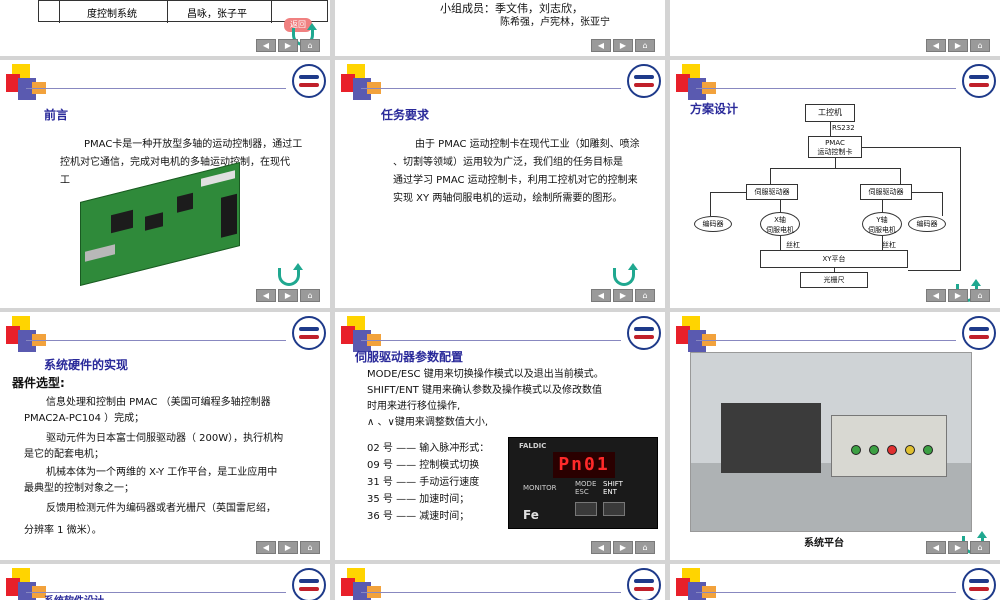  Describe the element at coordinates (714, 109) in the screenshot. I see `slide-title: 方案设计` at that location.